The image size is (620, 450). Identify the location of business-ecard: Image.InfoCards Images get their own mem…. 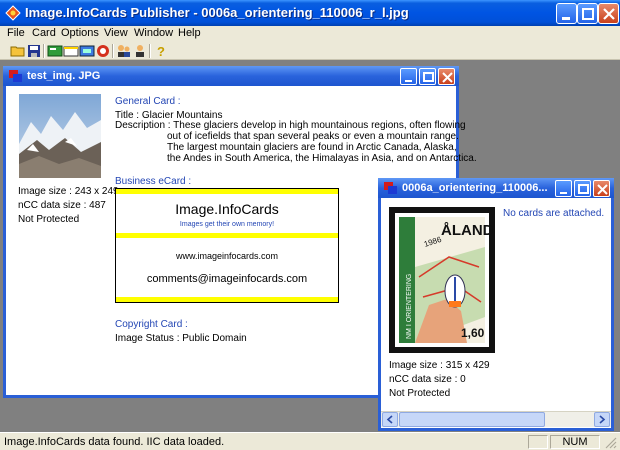
(227, 245).